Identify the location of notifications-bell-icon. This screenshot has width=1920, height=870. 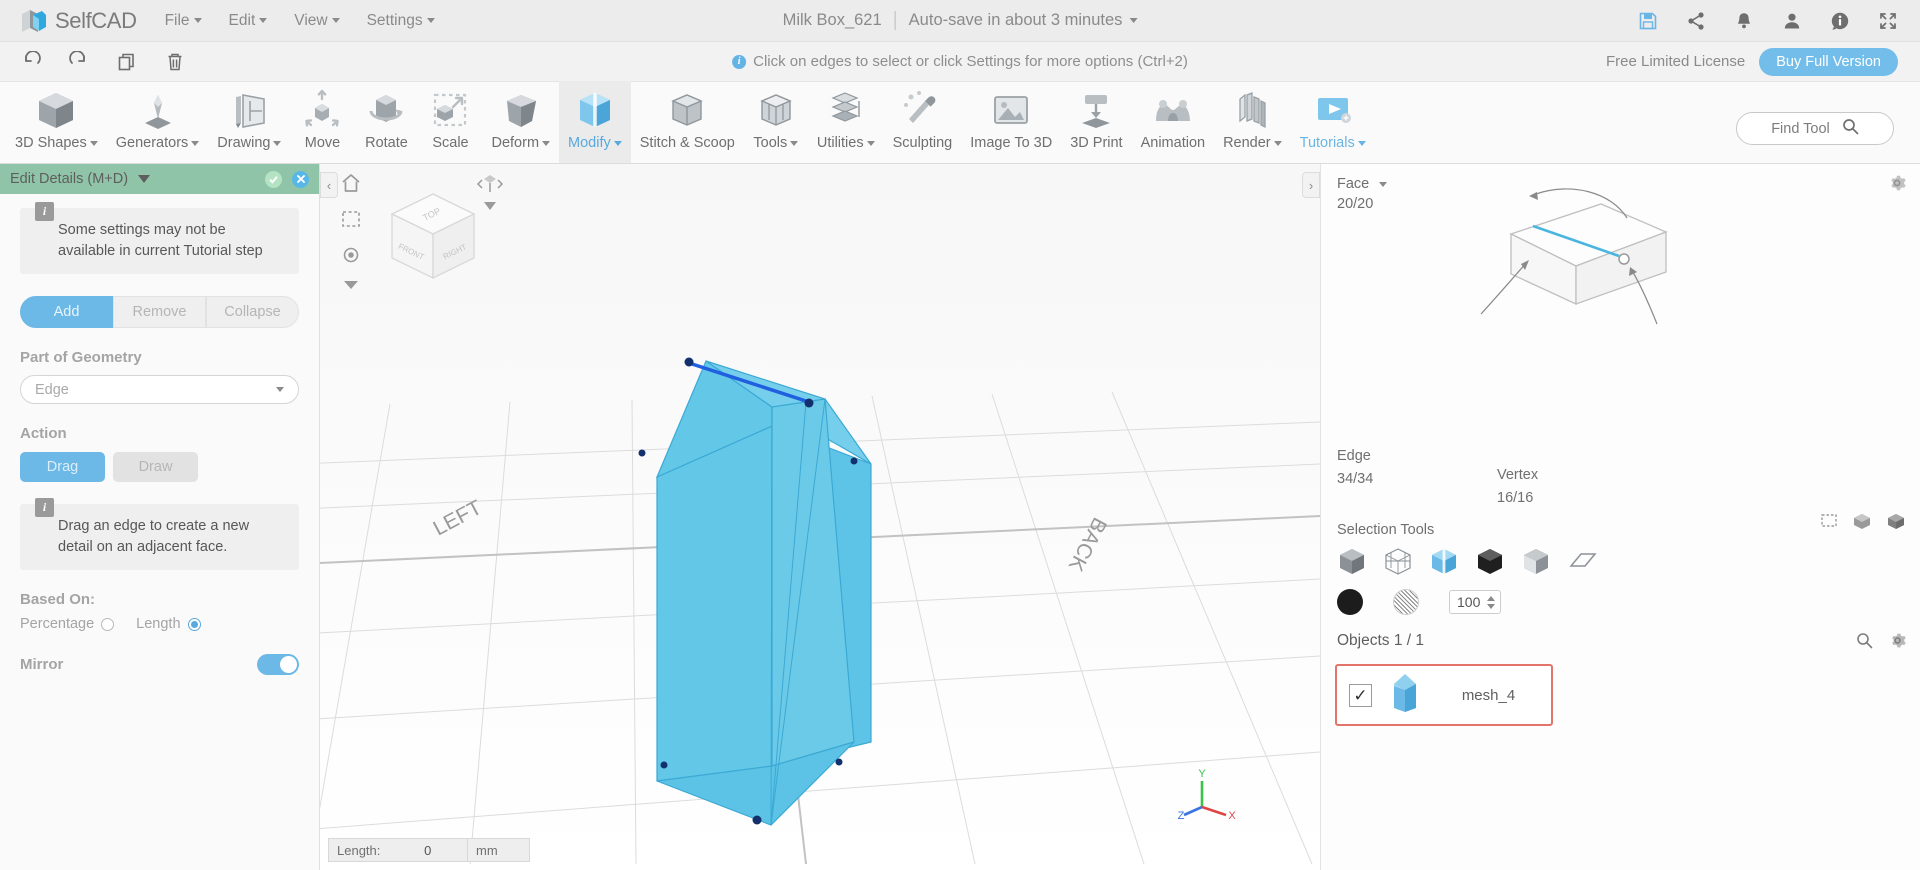
(1744, 21).